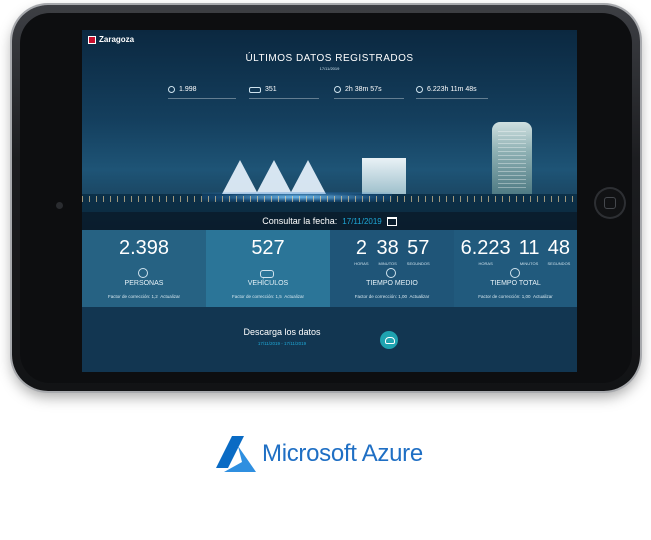 This screenshot has height=540, width=651. Describe the element at coordinates (92, 39) in the screenshot. I see `city-crest-icon` at that location.